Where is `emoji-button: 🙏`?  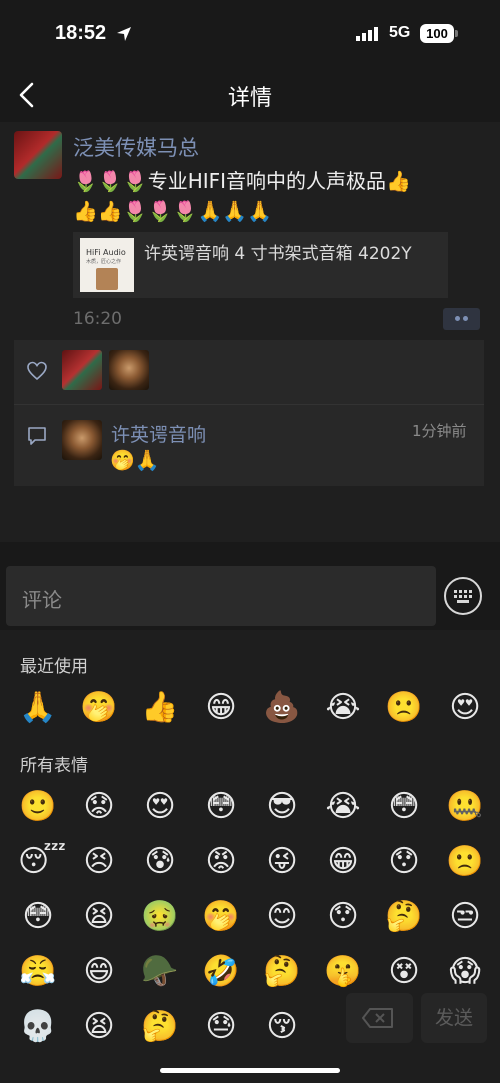
emoji-button: 🙏 is located at coordinates (38, 708).